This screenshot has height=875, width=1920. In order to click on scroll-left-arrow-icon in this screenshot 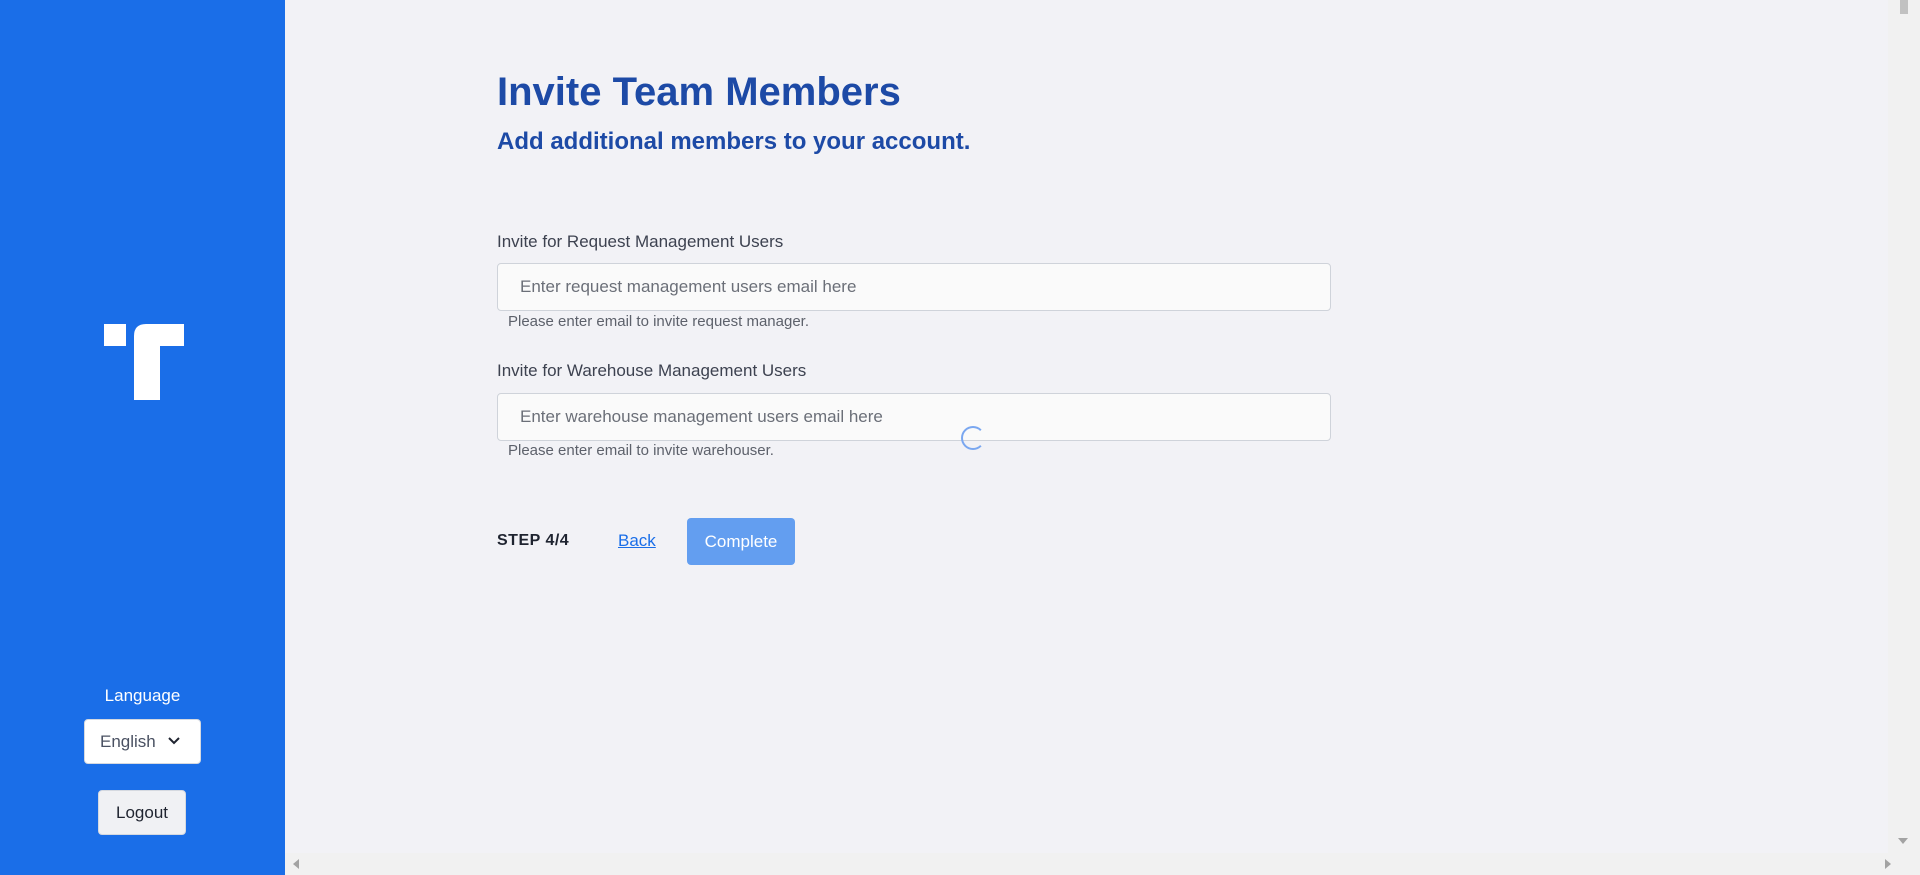, I will do `click(296, 864)`.